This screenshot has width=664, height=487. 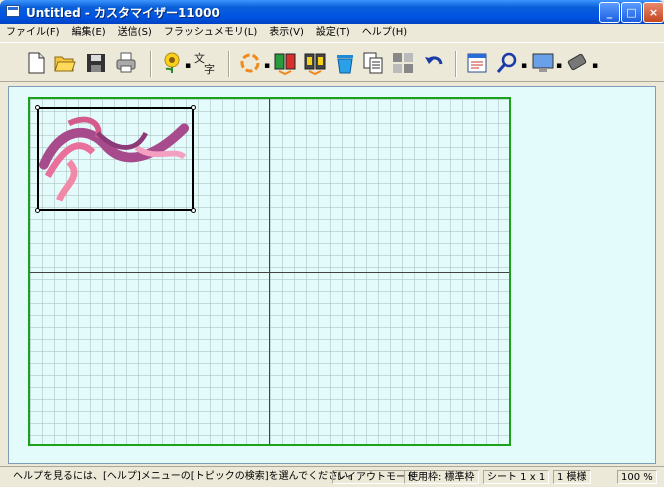 What do you see at coordinates (96, 63) in the screenshot?
I see `save-disk-icon` at bounding box center [96, 63].